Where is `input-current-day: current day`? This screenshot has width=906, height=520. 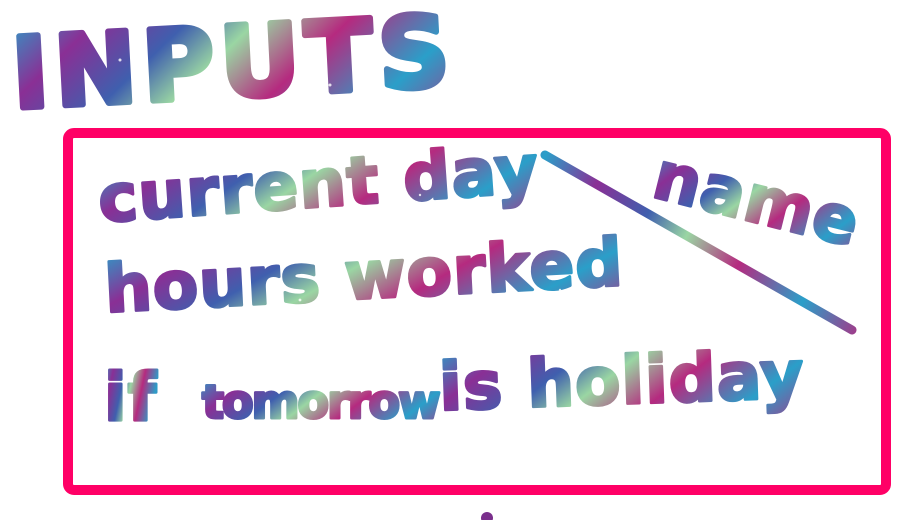 input-current-day: current day is located at coordinates (319, 184).